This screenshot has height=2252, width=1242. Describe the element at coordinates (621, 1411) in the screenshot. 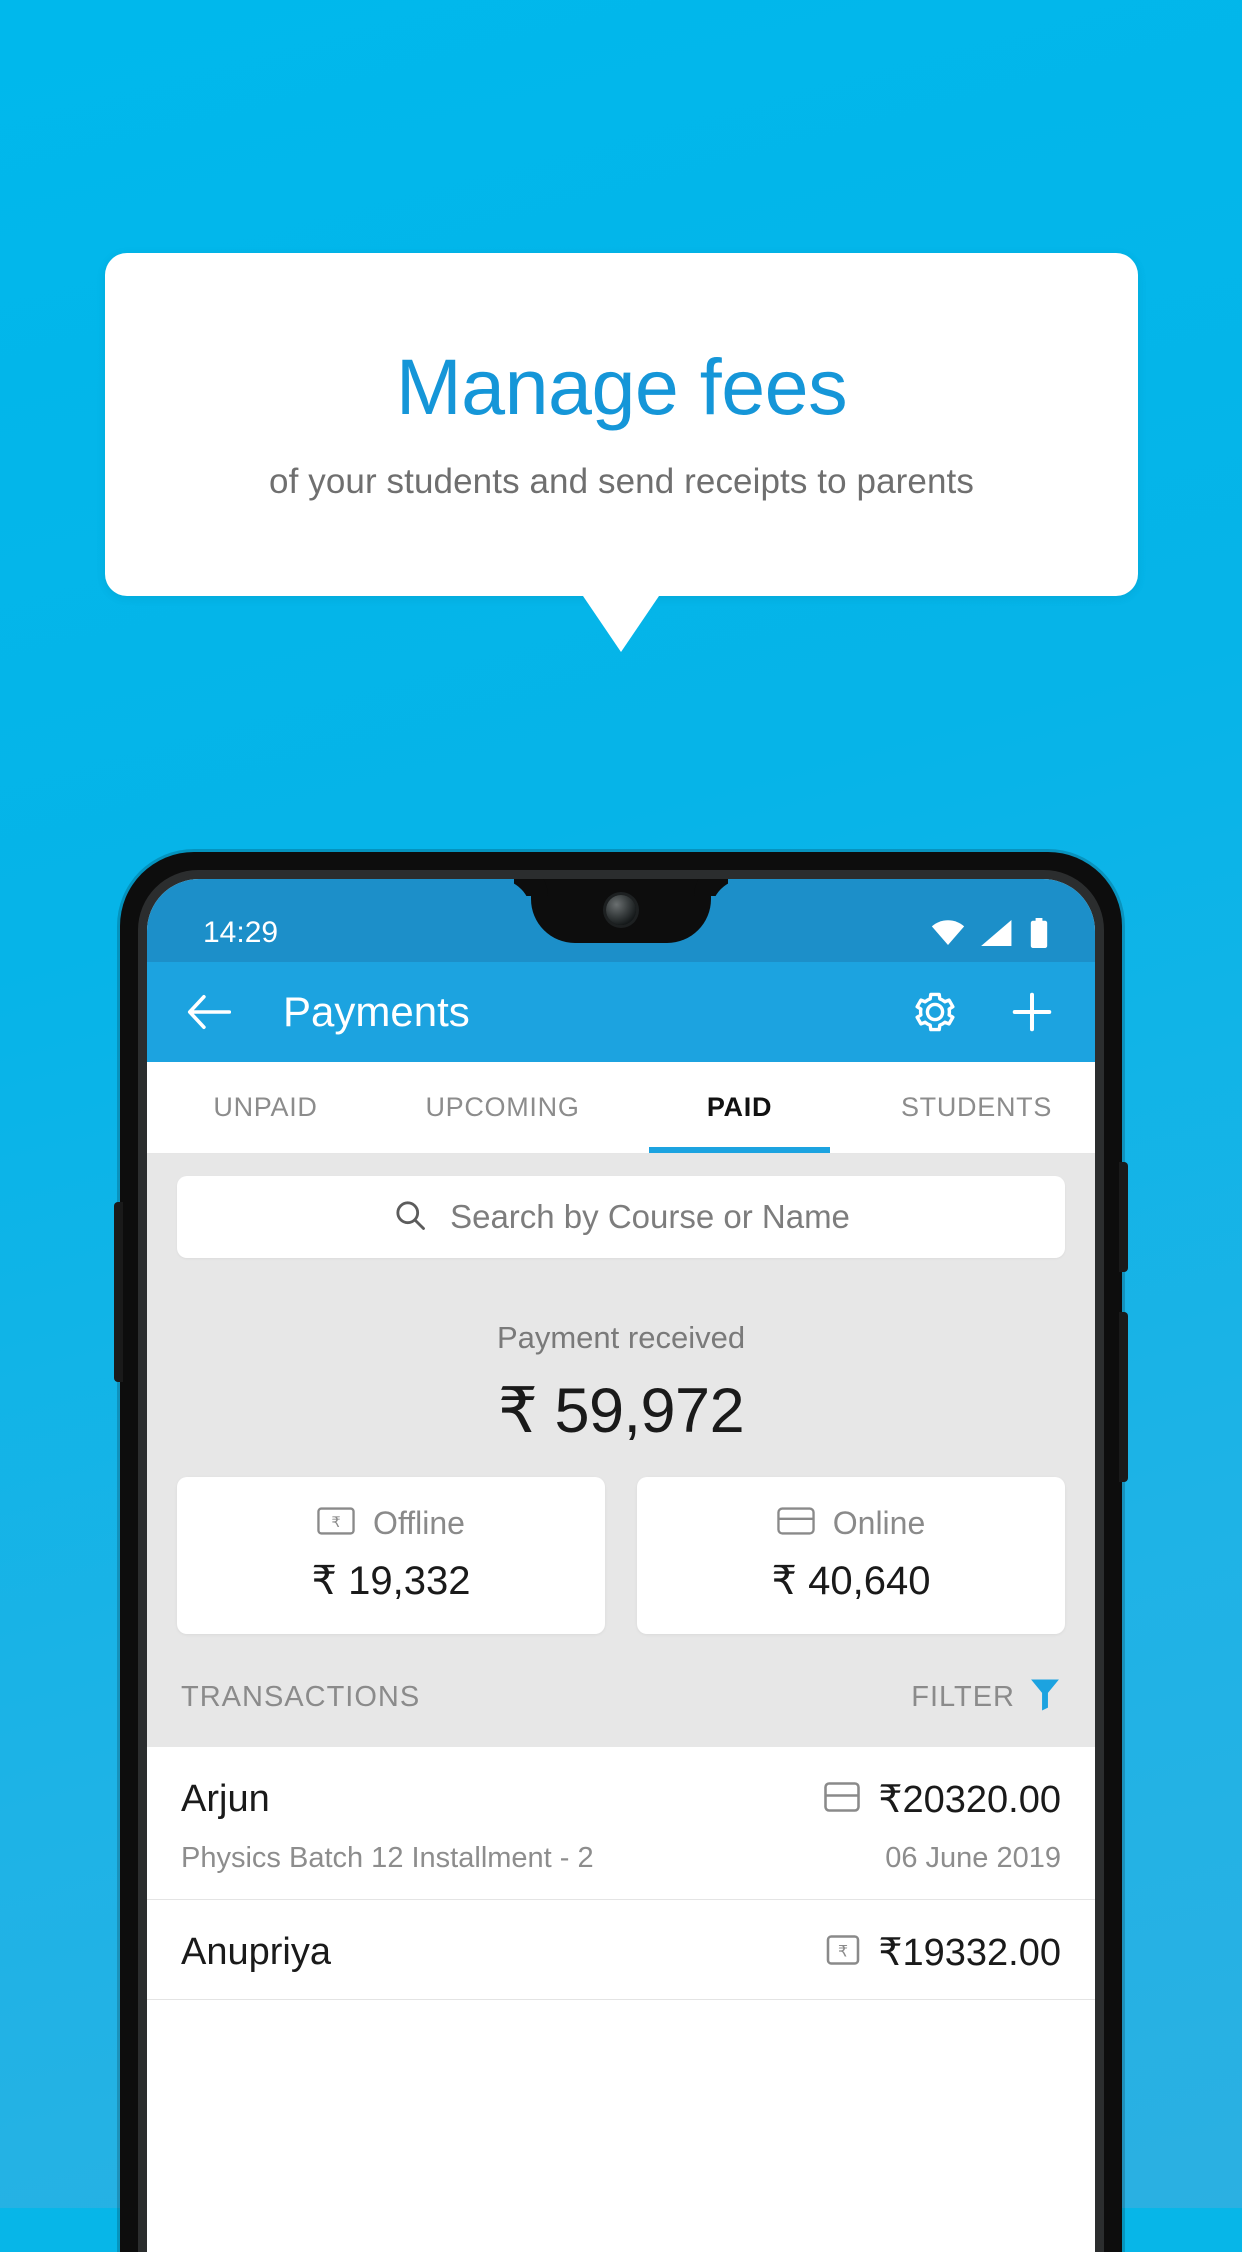

I see `summary-amount: ₹ 59,972` at that location.